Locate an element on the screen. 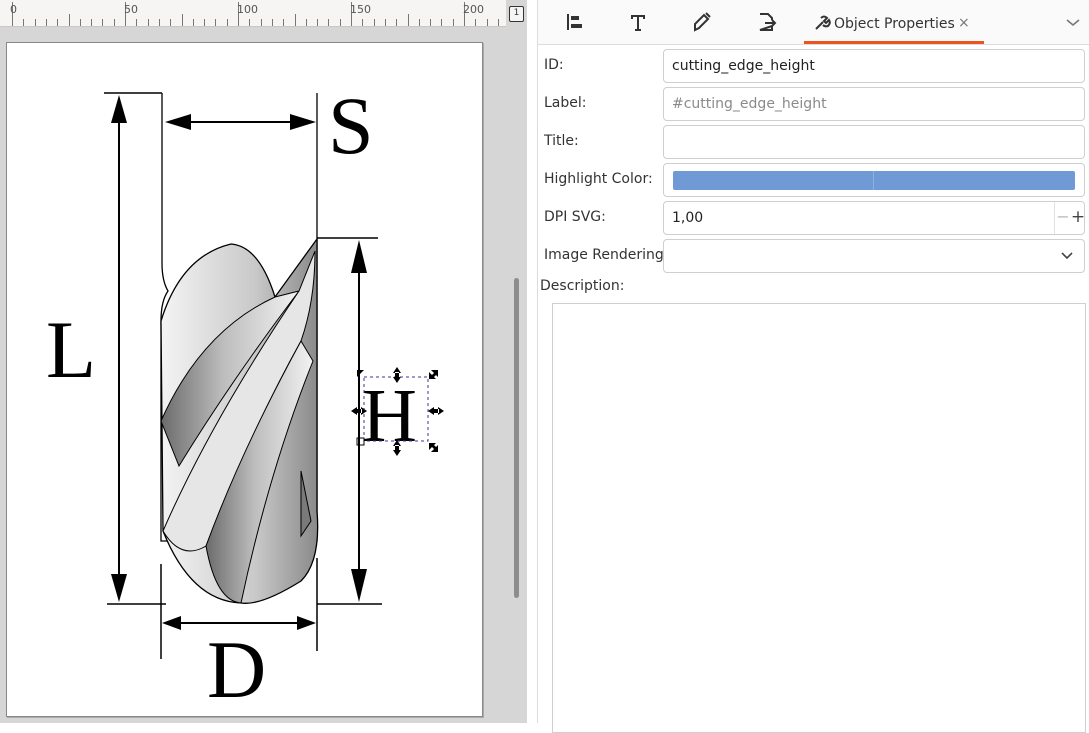 This screenshot has width=1089, height=733. dpi-decrement-button: − is located at coordinates (1062, 218).